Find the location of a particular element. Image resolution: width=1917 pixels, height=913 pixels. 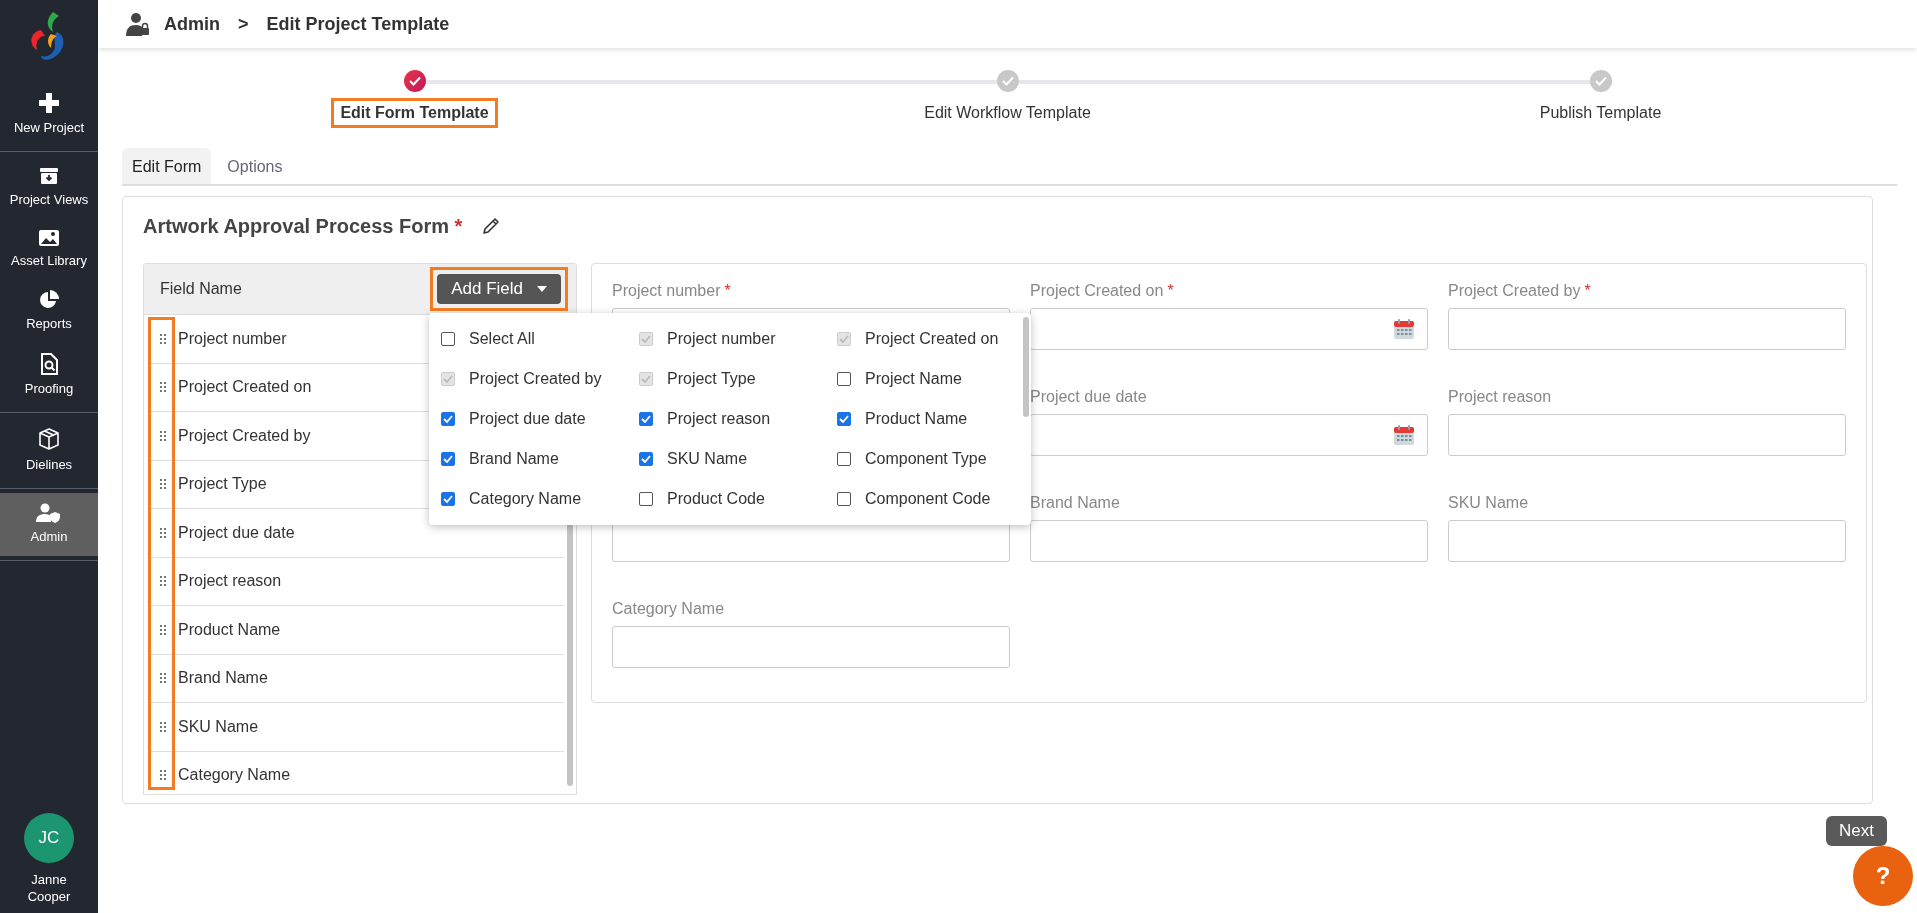

sidebar-item: Admin is located at coordinates (49, 524).